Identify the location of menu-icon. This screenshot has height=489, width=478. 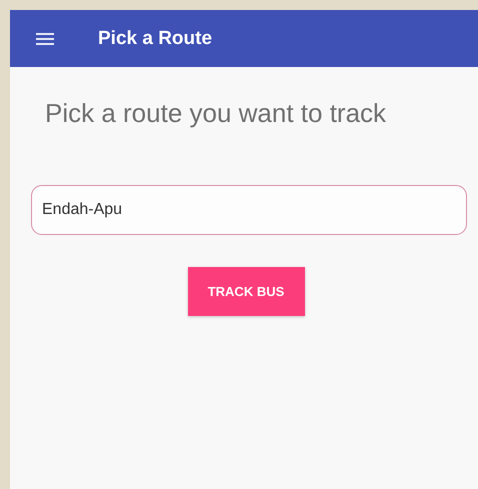
(45, 38).